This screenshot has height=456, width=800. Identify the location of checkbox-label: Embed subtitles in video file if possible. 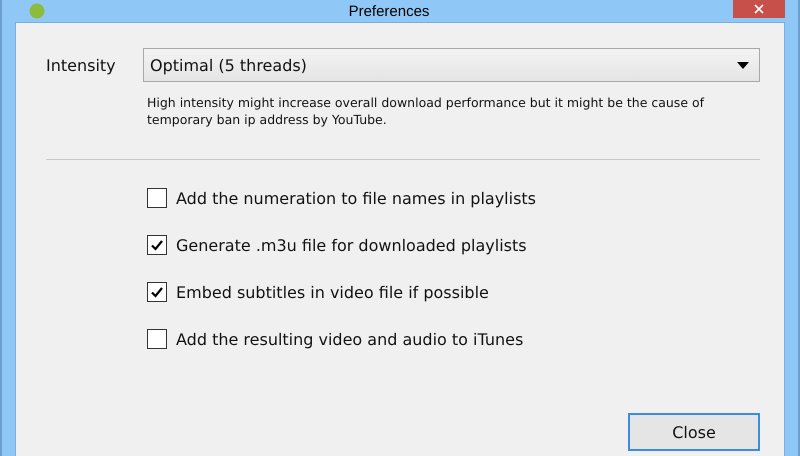
(332, 292).